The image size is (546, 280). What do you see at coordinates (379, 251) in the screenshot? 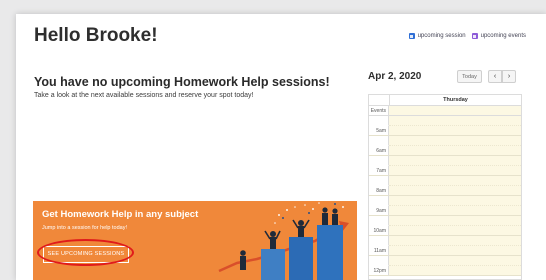
I see `calendar-hour-label: 11am` at bounding box center [379, 251].